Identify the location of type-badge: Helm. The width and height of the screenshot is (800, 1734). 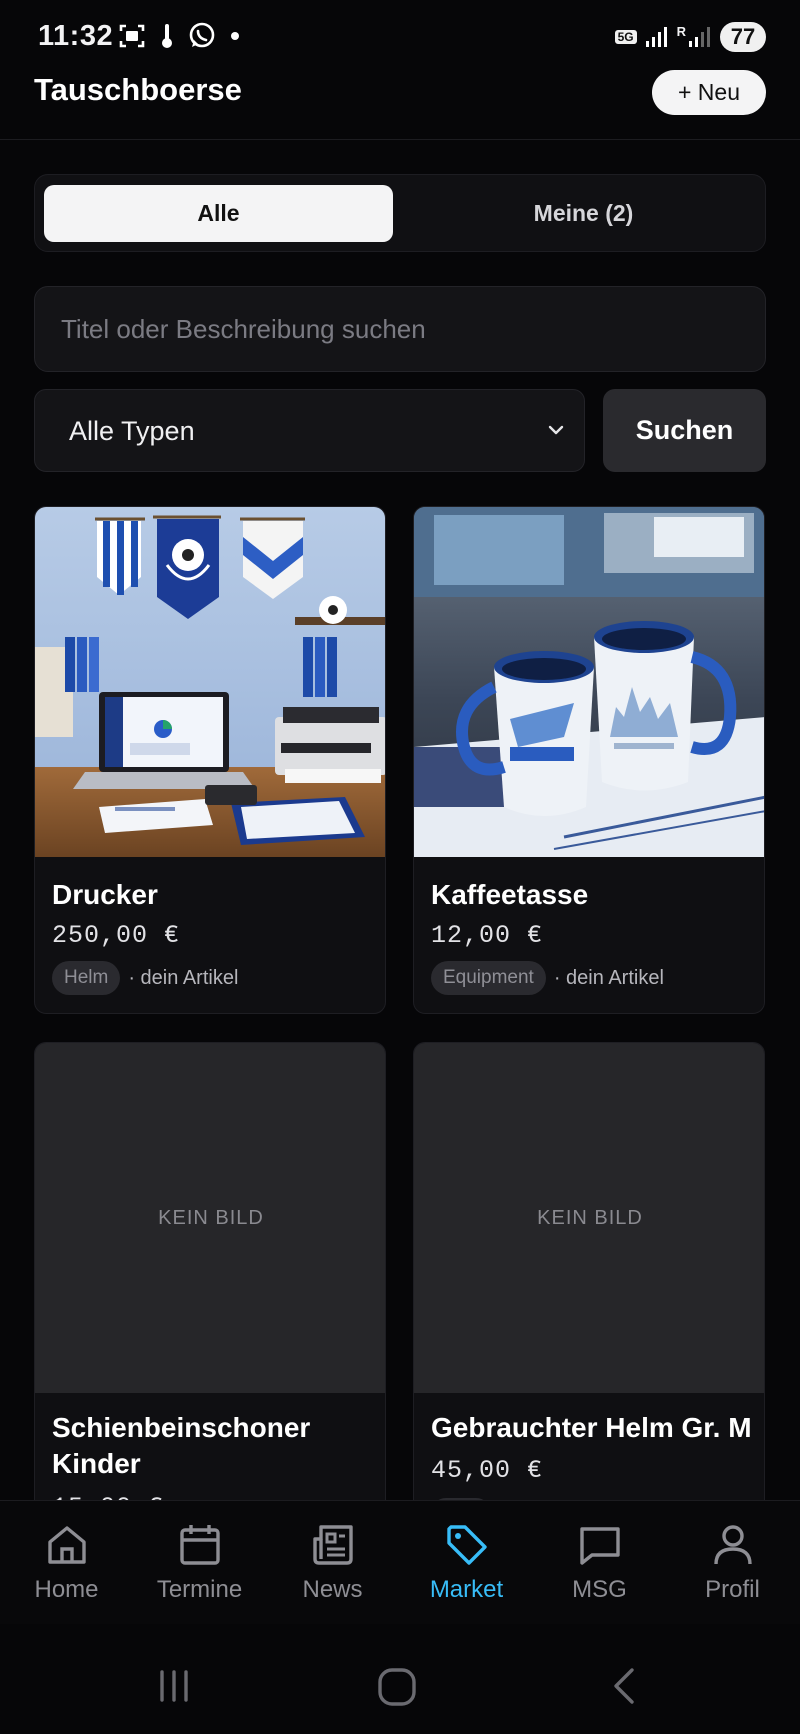
(86, 978).